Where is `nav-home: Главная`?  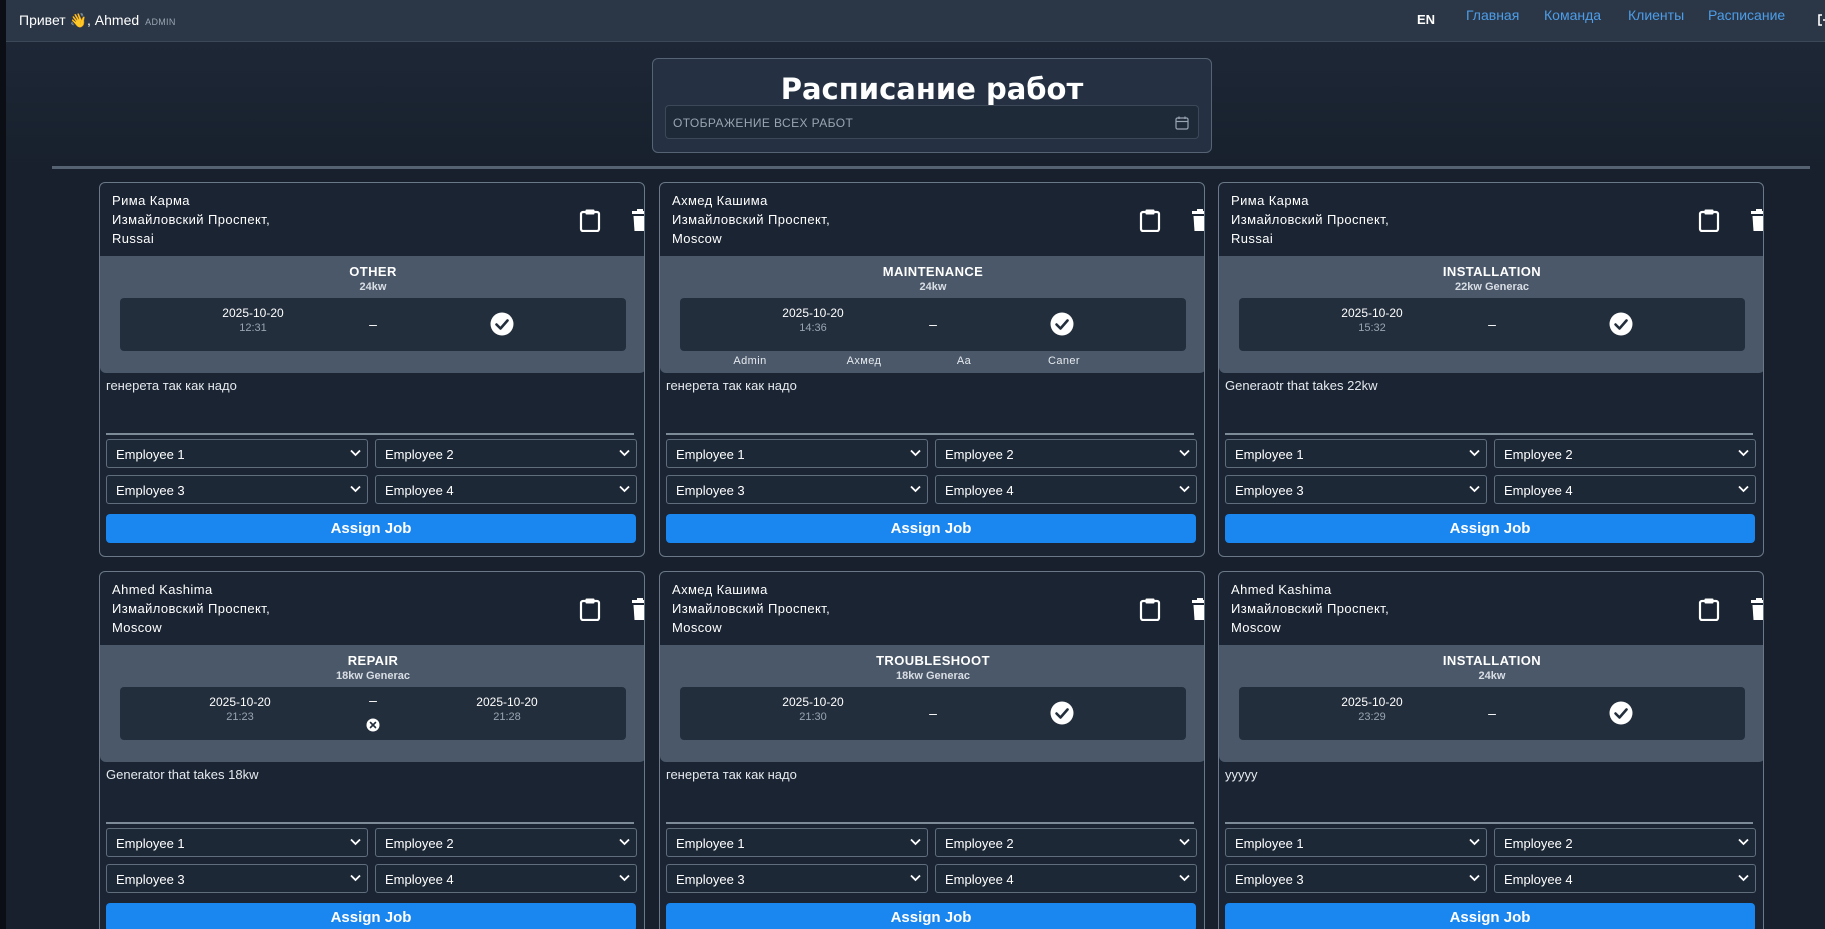
nav-home: Главная is located at coordinates (1492, 15).